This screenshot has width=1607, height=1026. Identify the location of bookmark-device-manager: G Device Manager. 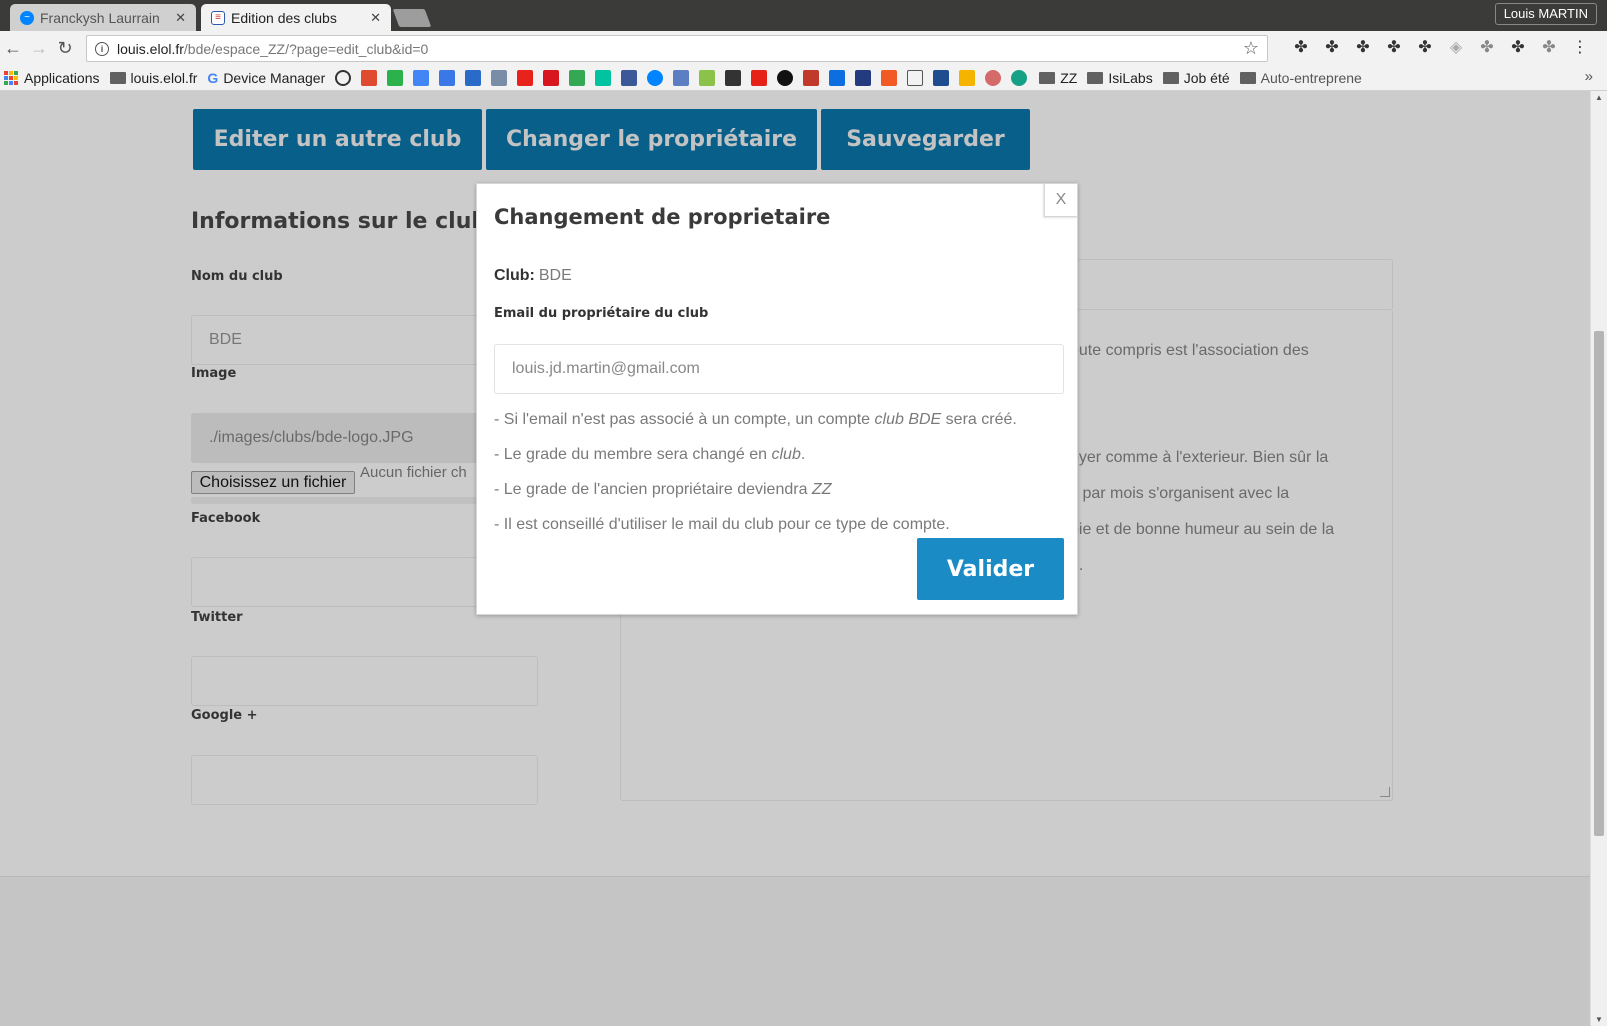
(266, 78).